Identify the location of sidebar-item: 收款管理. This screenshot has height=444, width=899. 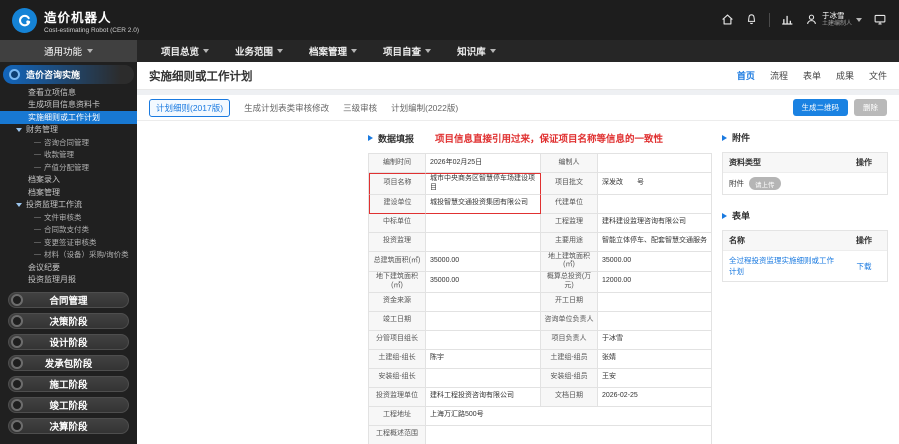
(68, 155).